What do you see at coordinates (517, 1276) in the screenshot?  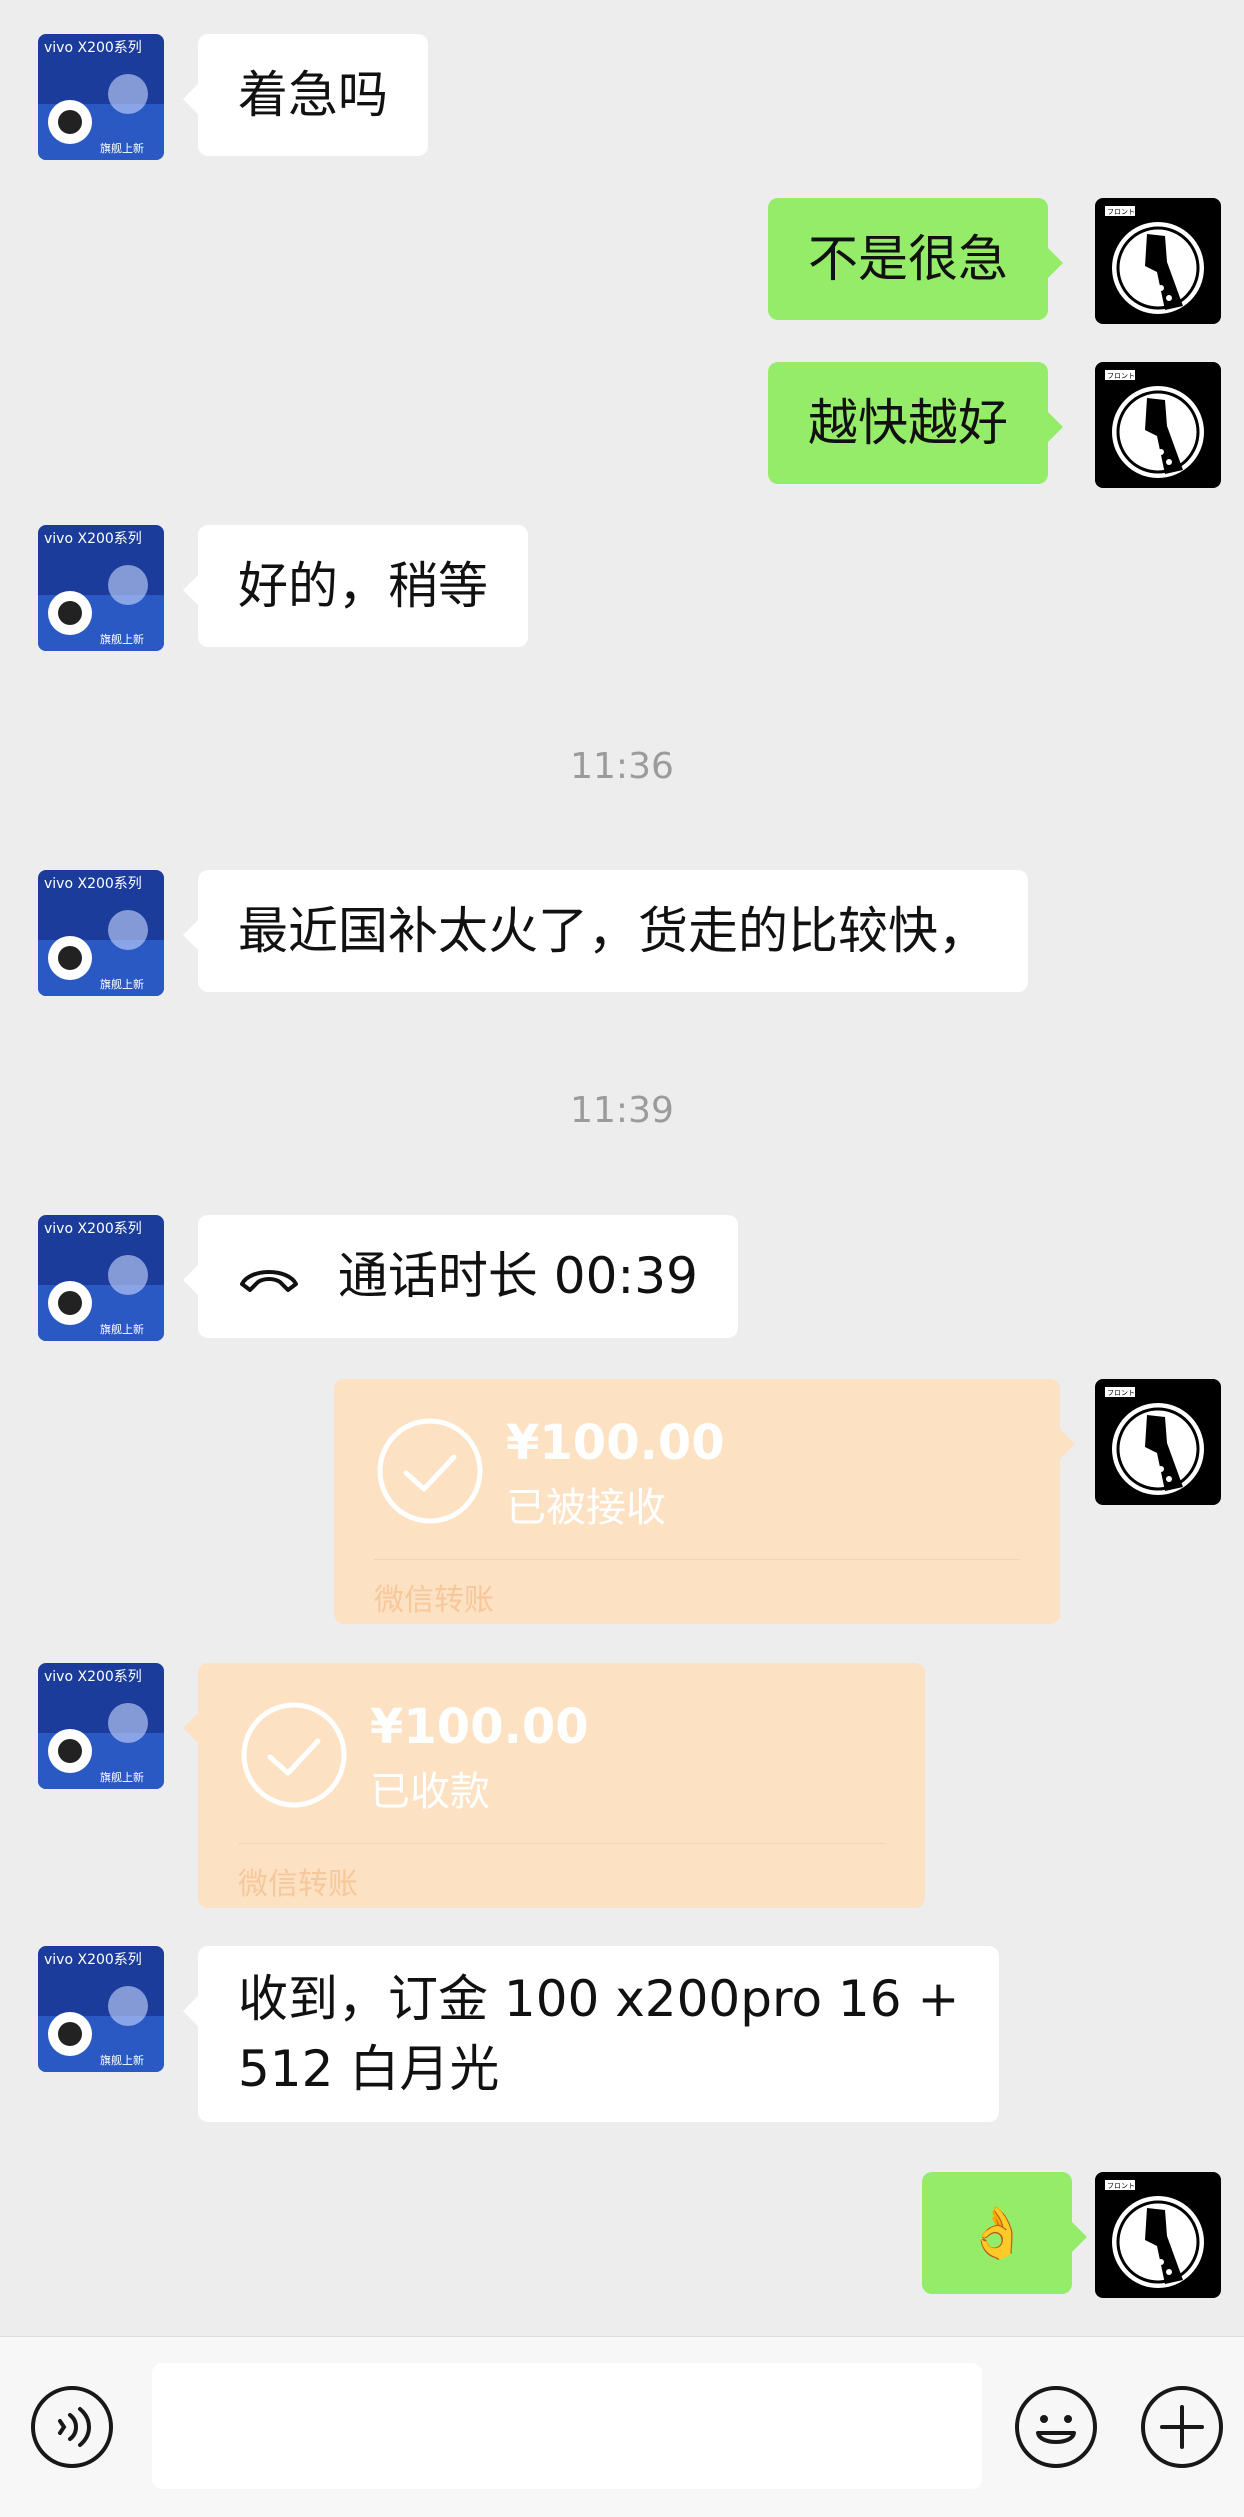 I see `call-duration-text: 通话时长 00:39` at bounding box center [517, 1276].